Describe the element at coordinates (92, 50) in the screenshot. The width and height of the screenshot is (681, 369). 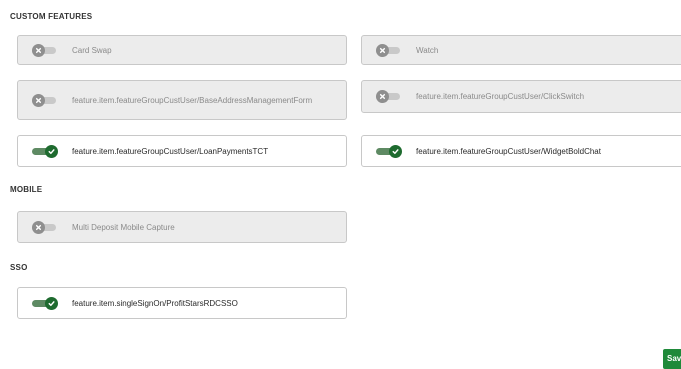
I see `feature-label: Card Swap` at that location.